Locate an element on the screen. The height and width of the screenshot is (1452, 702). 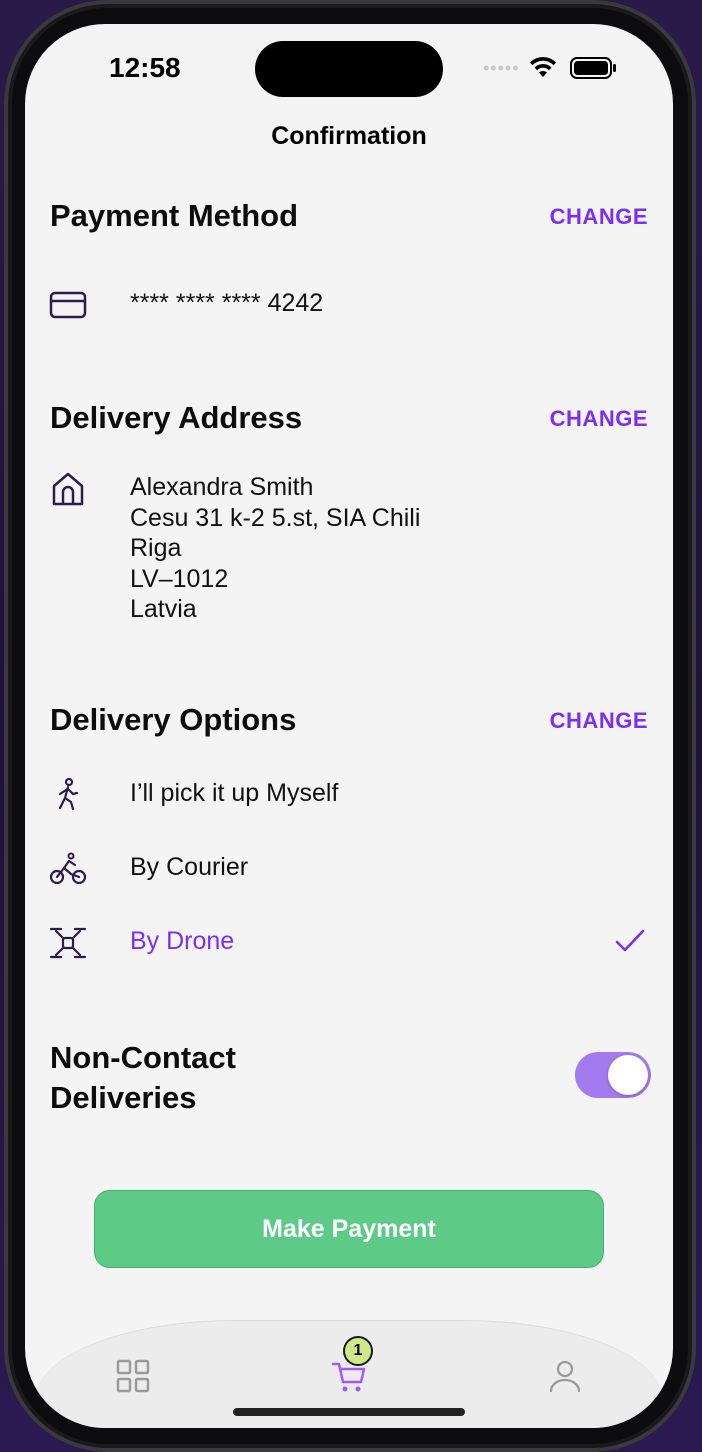
user-icon is located at coordinates (565, 1376).